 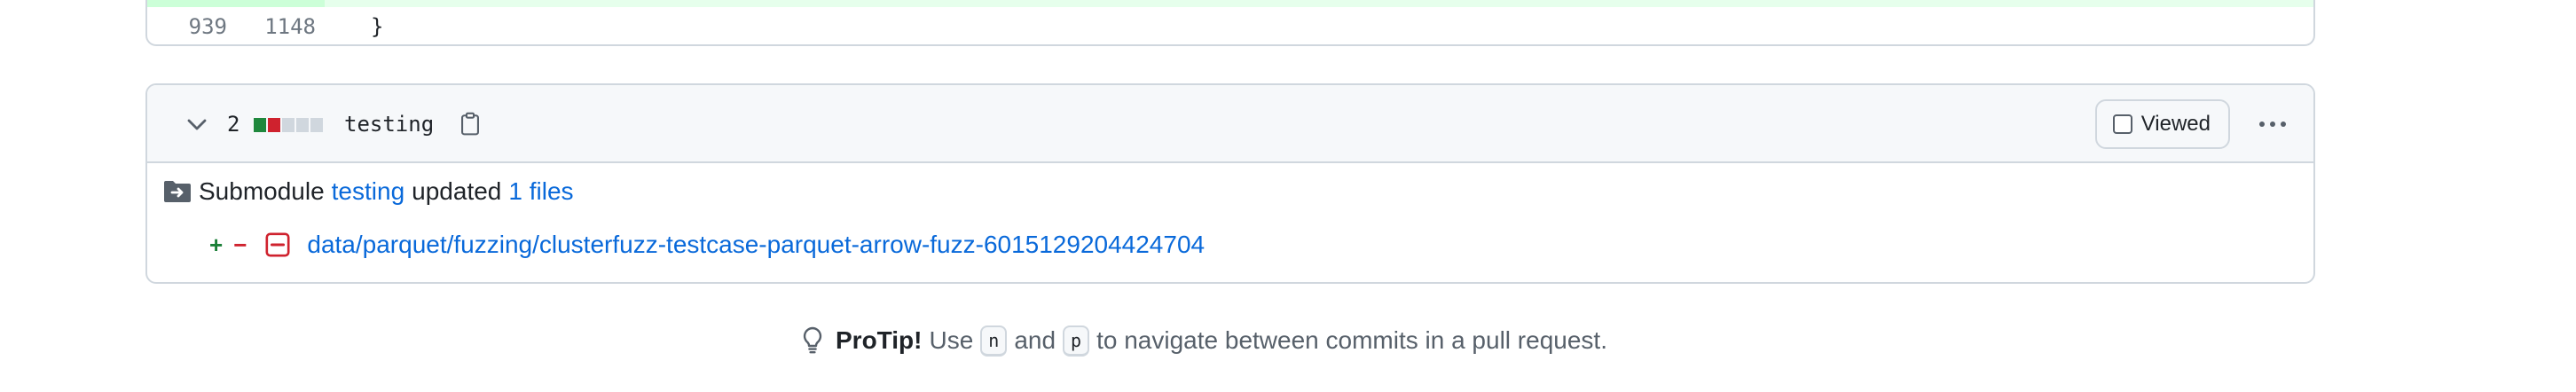 I want to click on code-line: 939 1148 }, so click(x=1230, y=25).